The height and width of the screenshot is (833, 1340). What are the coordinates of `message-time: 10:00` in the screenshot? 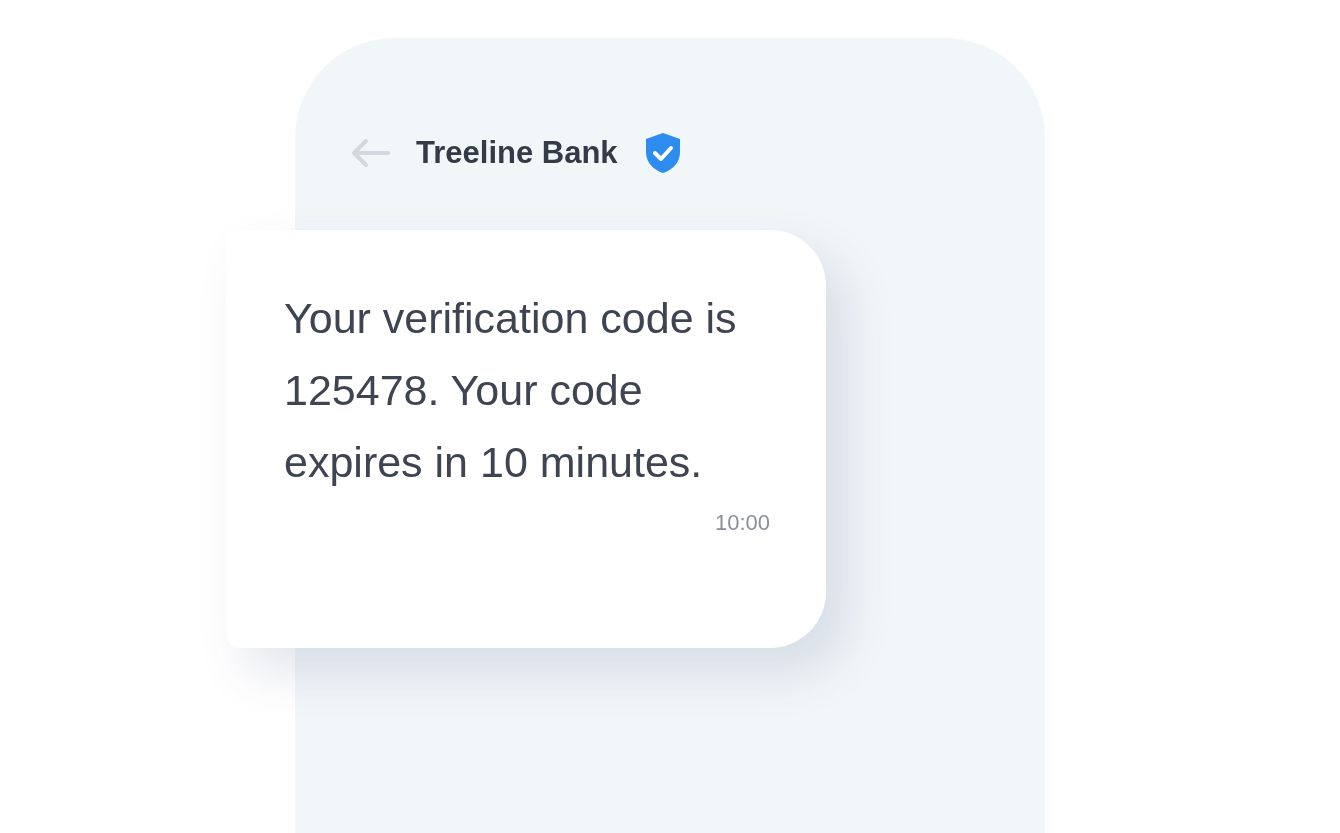 It's located at (742, 523).